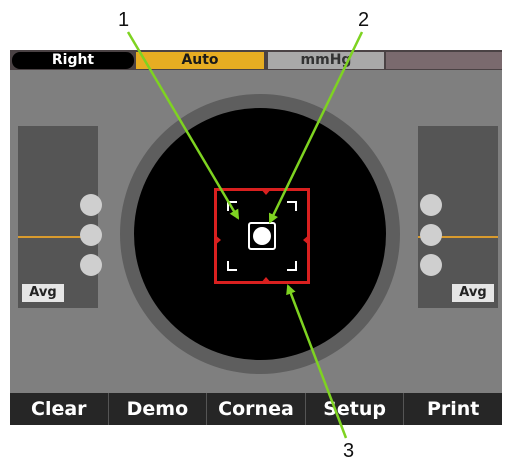 This screenshot has height=461, width=508. Describe the element at coordinates (217, 240) in the screenshot. I see `notch-left` at that location.